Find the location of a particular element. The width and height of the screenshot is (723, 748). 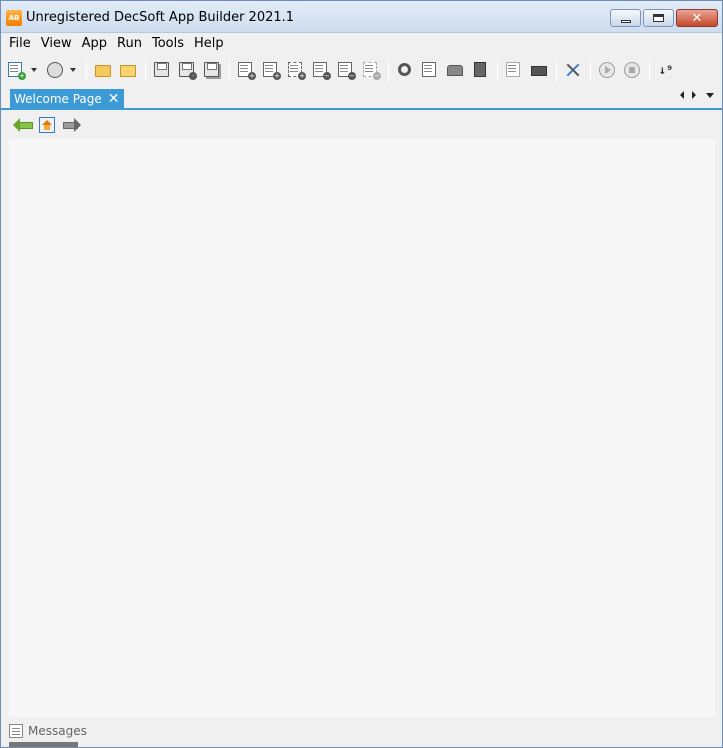

new-app-icon: + is located at coordinates (17, 71).